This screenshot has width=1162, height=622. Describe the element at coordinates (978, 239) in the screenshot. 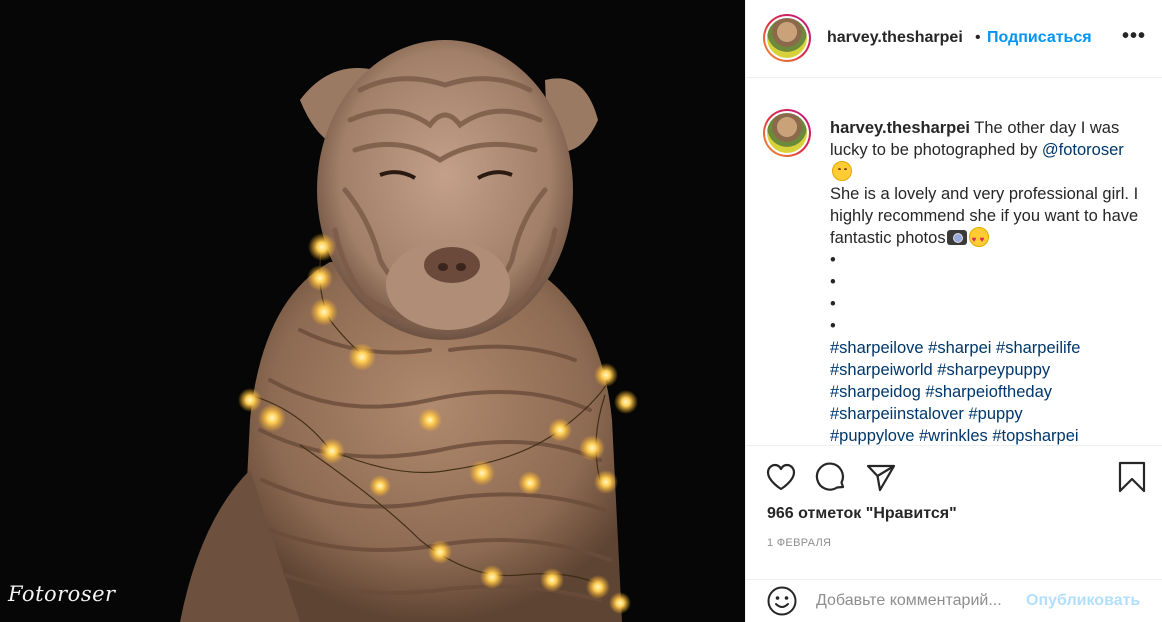

I see `heart-eyes-emoji-icon` at that location.